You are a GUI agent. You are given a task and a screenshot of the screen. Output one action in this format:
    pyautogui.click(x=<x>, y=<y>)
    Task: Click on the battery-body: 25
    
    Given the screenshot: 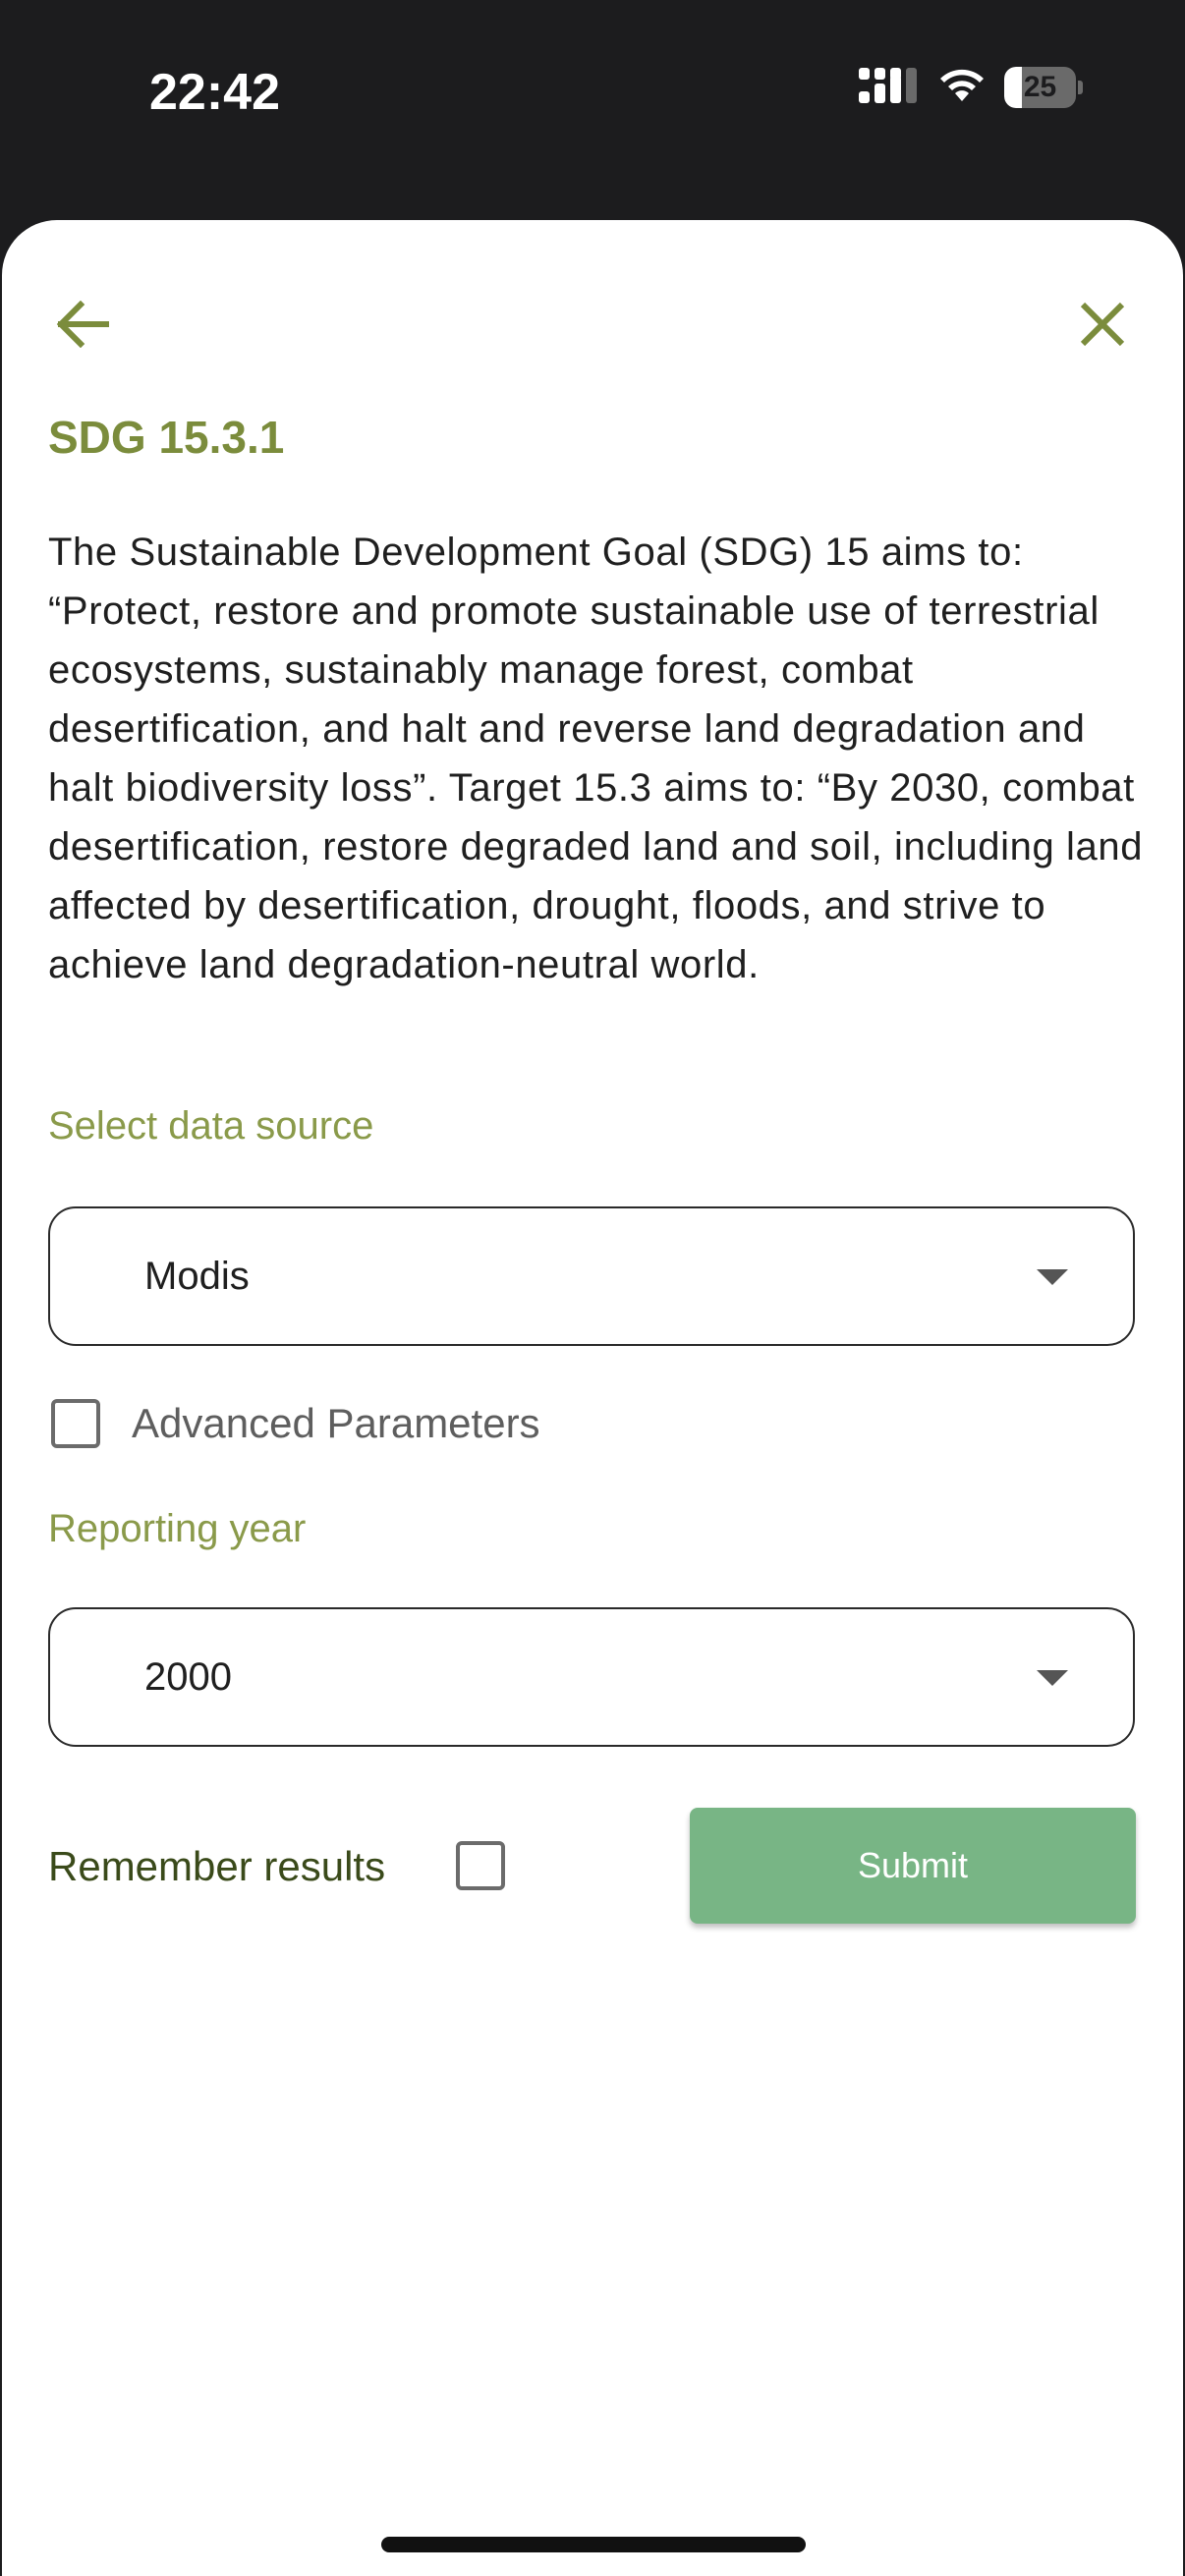 What is the action you would take?
    pyautogui.click(x=1041, y=87)
    